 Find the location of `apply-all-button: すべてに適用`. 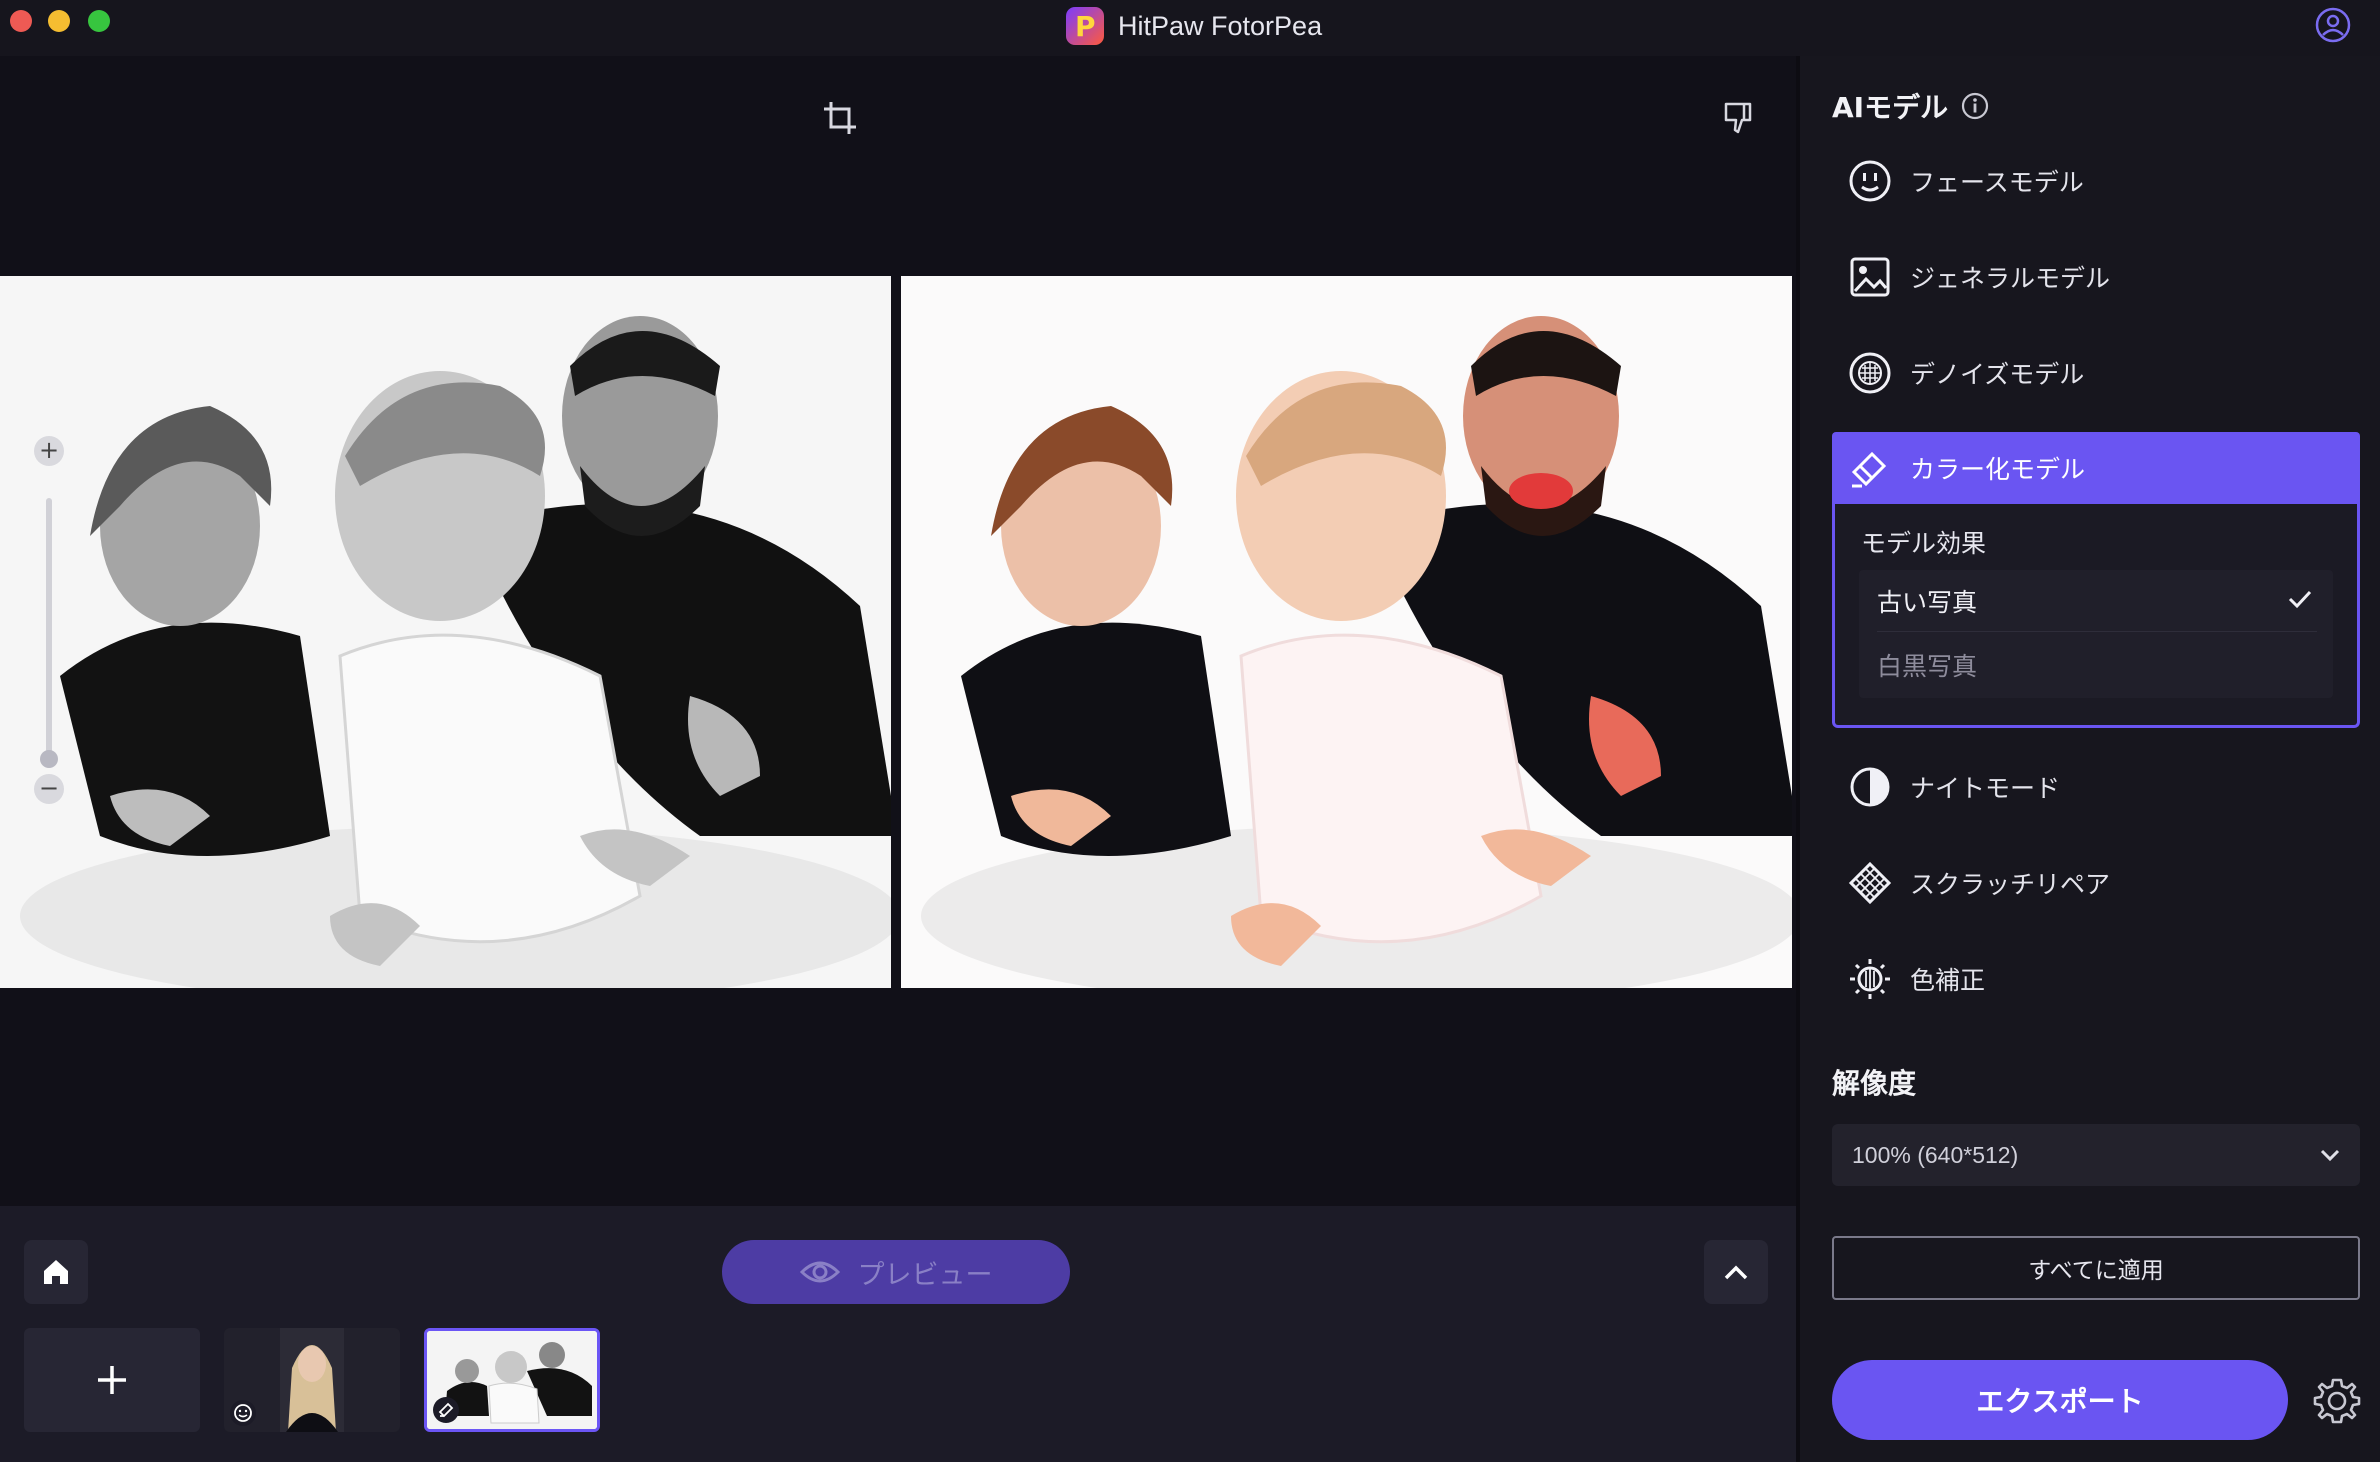

apply-all-button: すべてに適用 is located at coordinates (2096, 1268).